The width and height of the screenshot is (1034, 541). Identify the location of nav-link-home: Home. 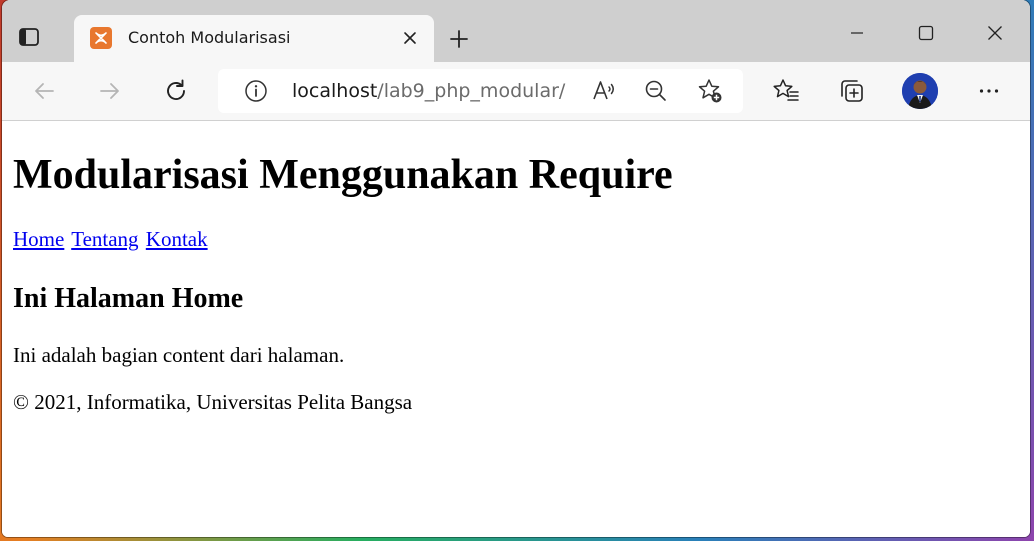
(38, 239).